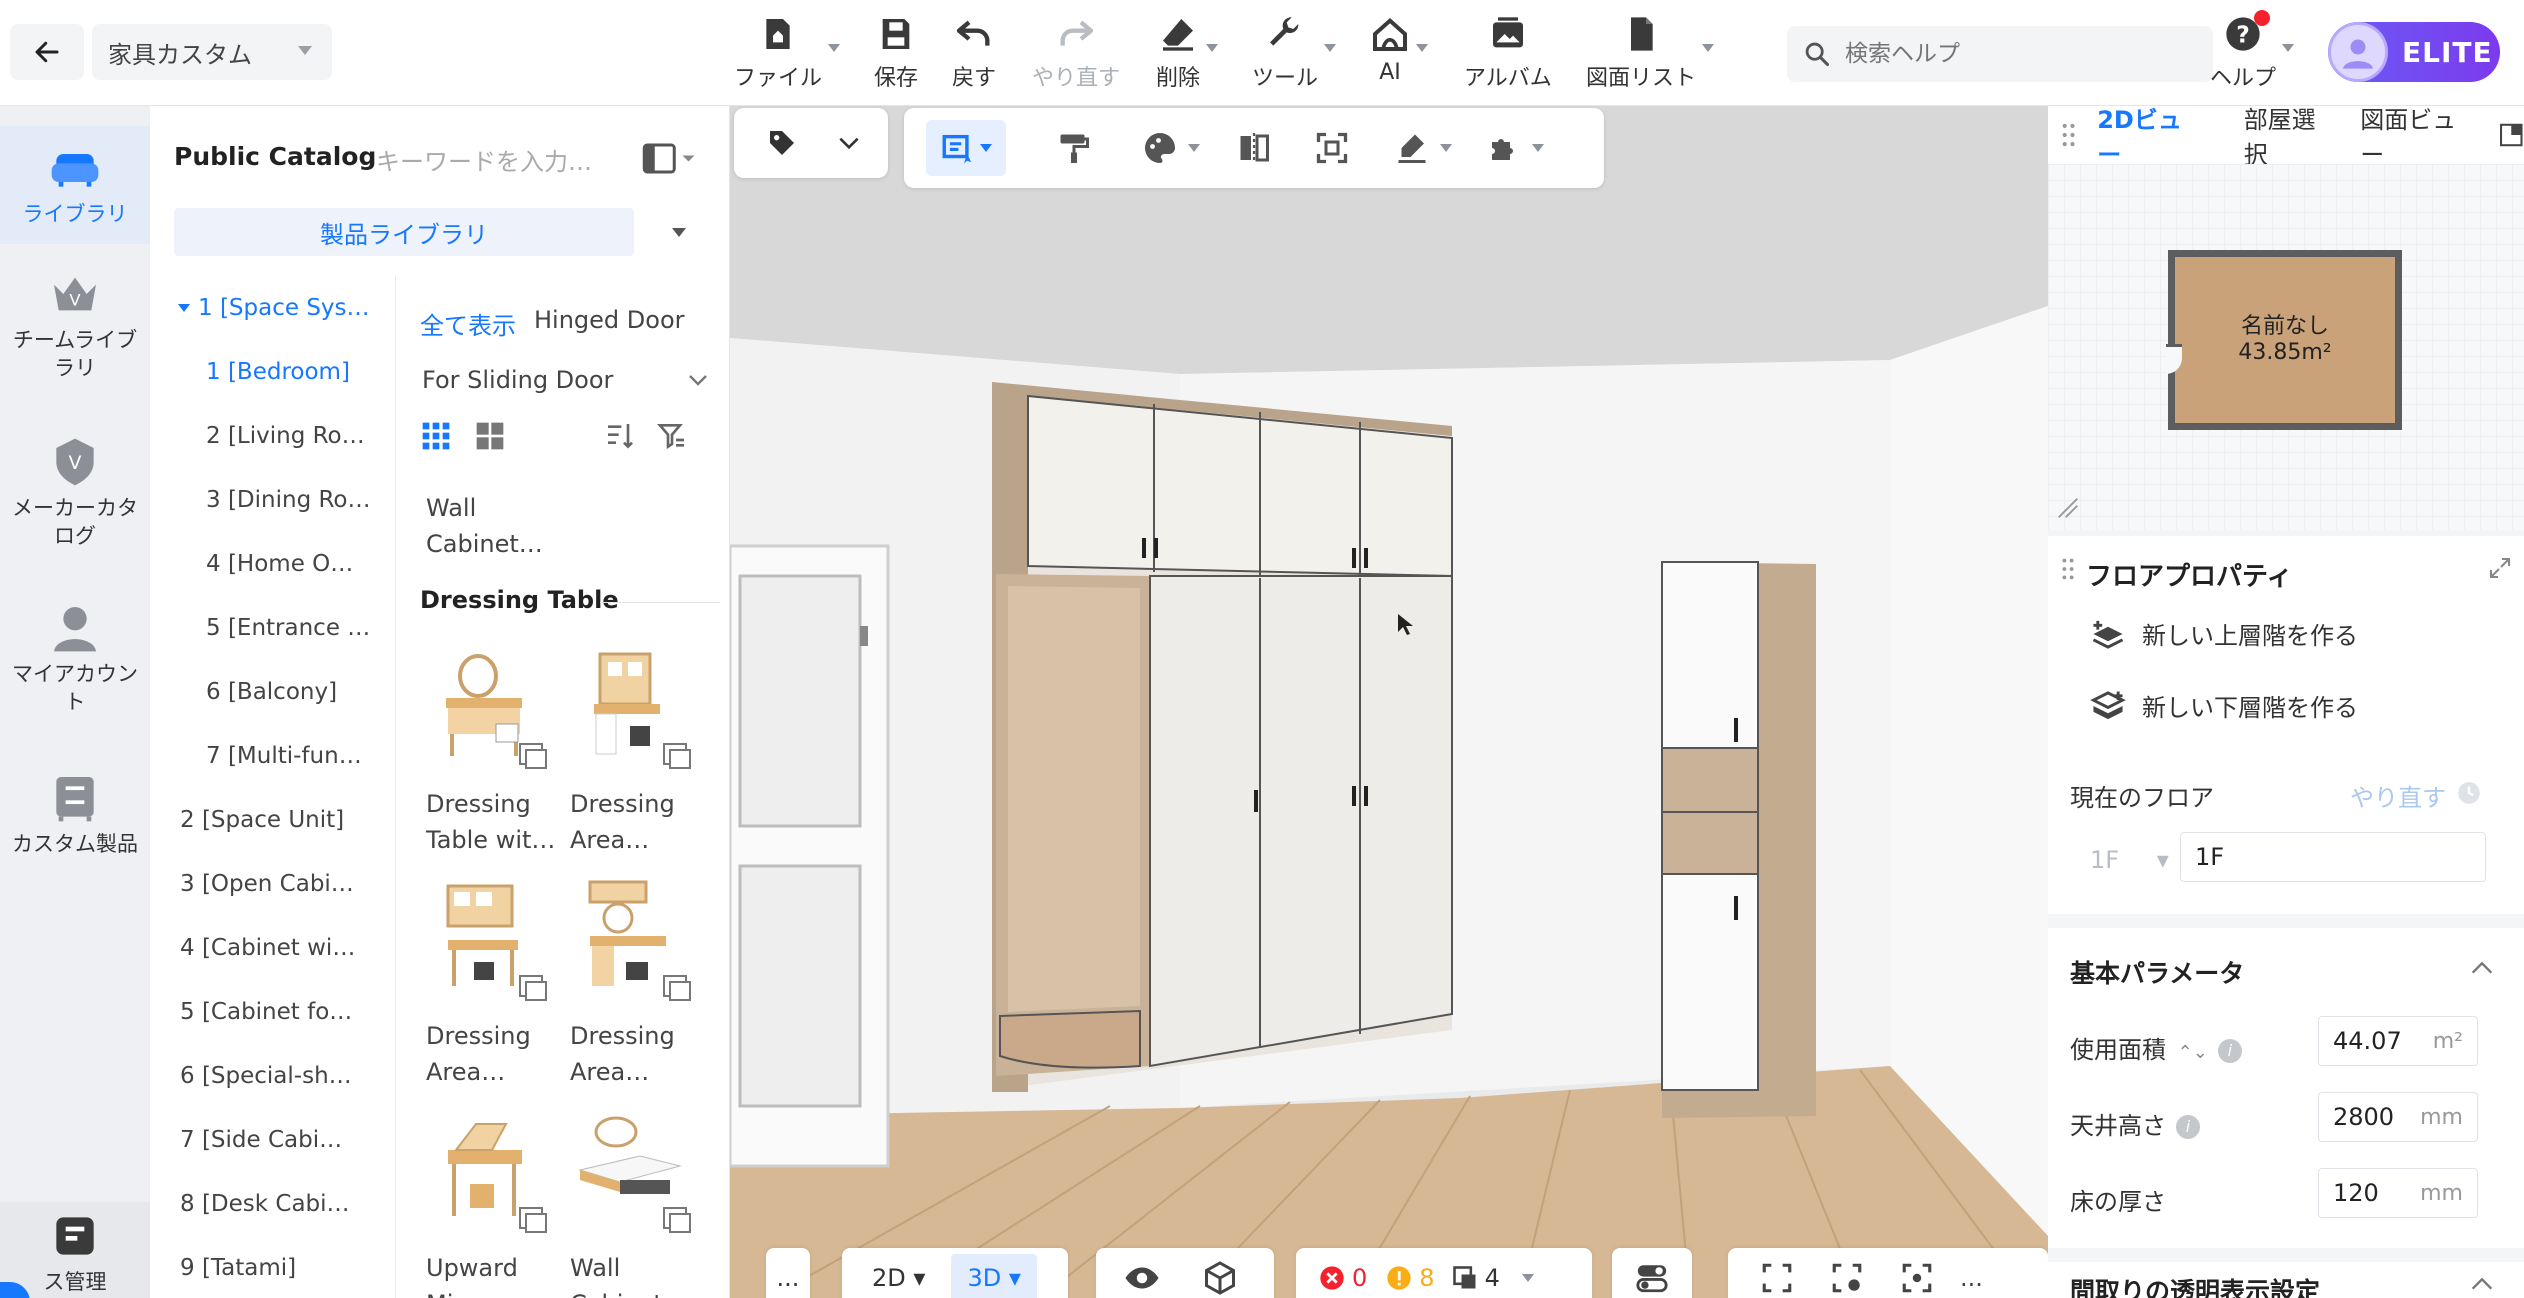  I want to click on grid-small-icon, so click(436, 436).